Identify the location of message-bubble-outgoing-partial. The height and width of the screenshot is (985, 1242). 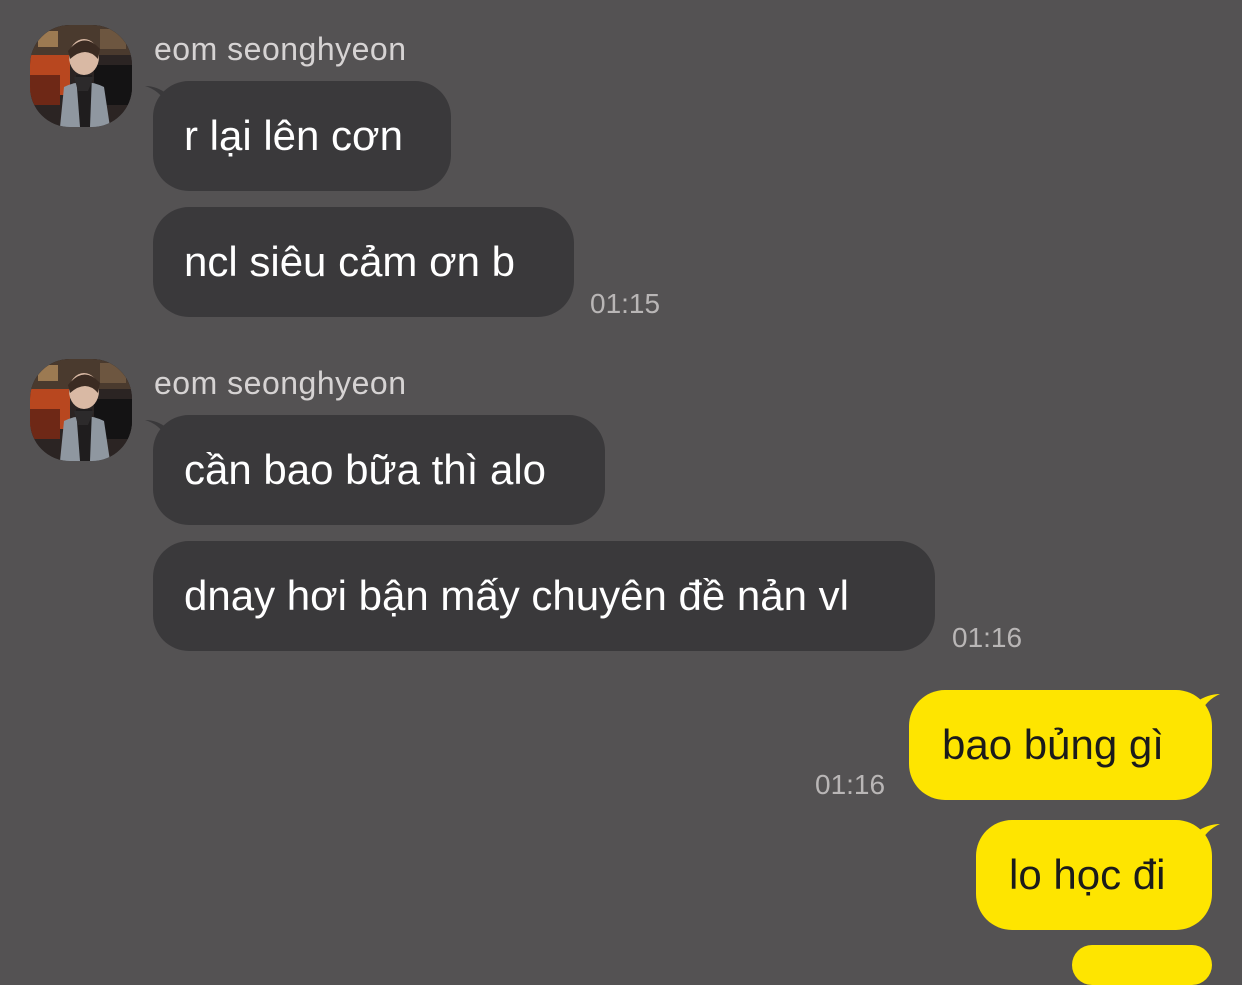
(1142, 965).